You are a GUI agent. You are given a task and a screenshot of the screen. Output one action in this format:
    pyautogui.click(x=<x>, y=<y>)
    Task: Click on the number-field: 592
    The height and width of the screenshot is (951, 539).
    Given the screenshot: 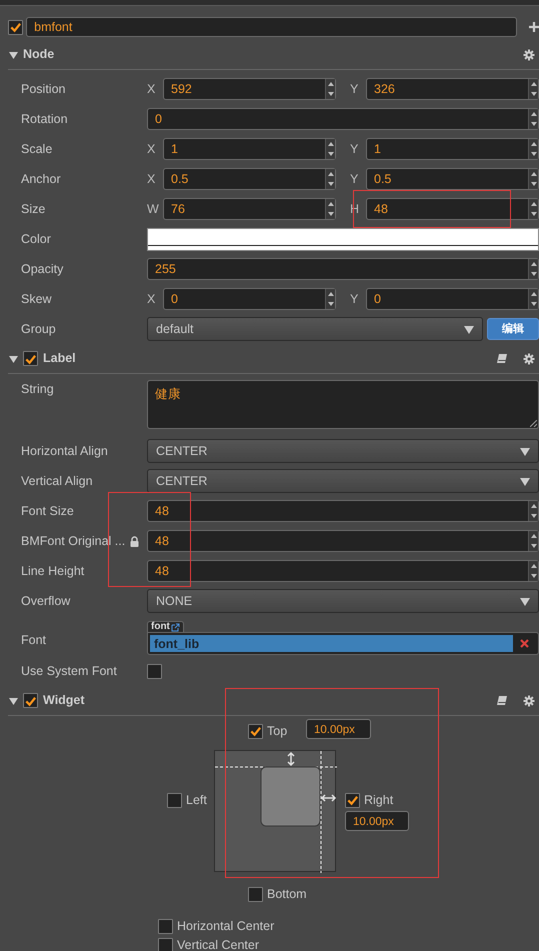 What is the action you would take?
    pyautogui.click(x=249, y=89)
    